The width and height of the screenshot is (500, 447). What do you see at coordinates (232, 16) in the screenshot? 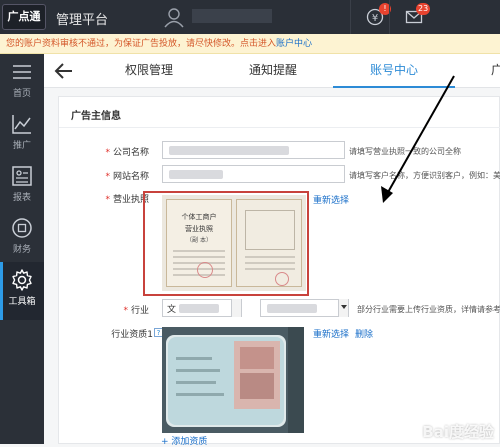
I see `user-name-redacted` at bounding box center [232, 16].